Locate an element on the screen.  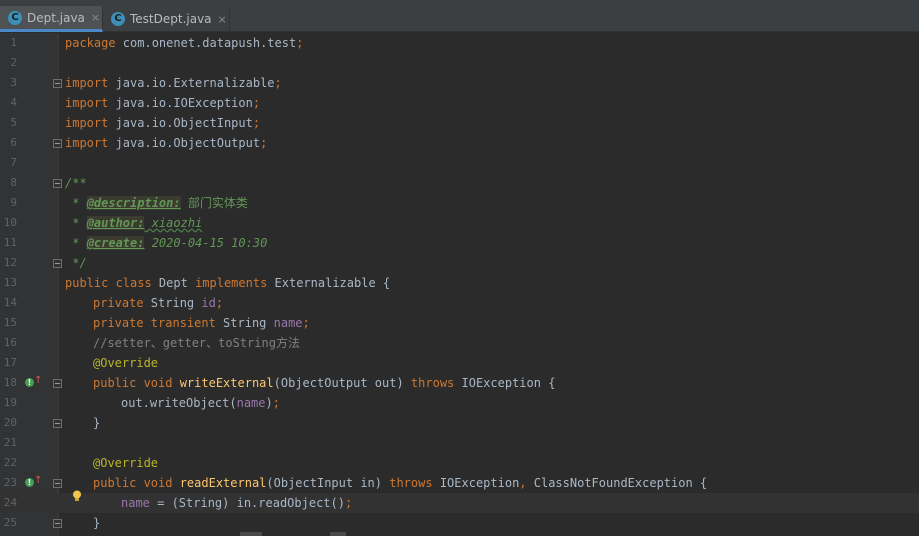
code-line: name = (String) in.readObject(); is located at coordinates (236, 503).